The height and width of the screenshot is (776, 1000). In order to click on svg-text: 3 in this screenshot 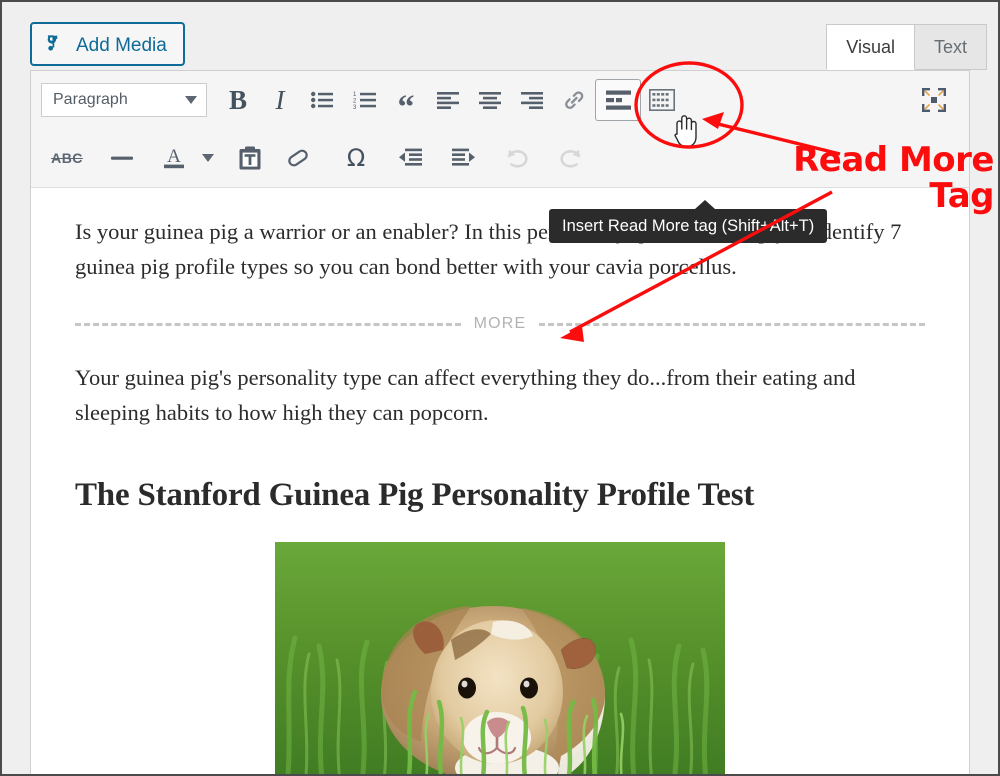, I will do `click(355, 107)`.